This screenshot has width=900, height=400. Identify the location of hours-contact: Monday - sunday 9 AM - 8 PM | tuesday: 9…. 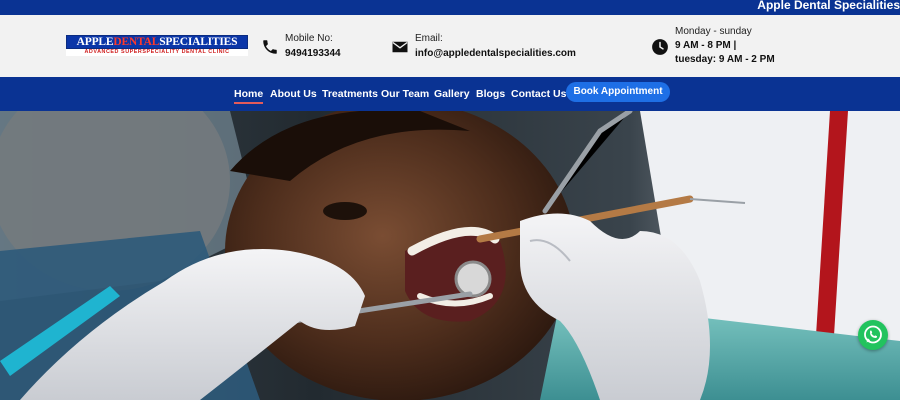
(751, 48).